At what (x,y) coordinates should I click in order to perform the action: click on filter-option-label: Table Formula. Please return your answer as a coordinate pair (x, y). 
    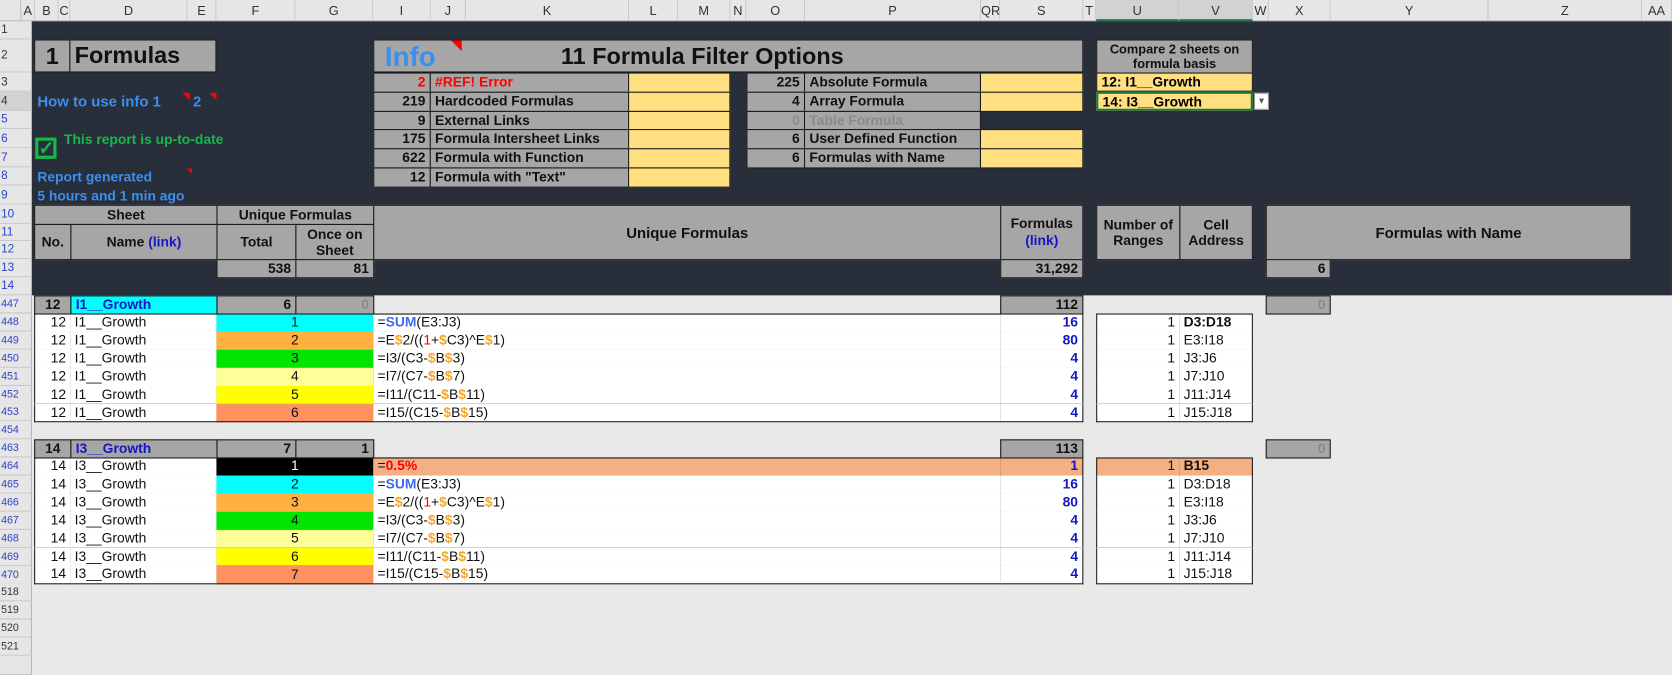
    Looking at the image, I should click on (892, 120).